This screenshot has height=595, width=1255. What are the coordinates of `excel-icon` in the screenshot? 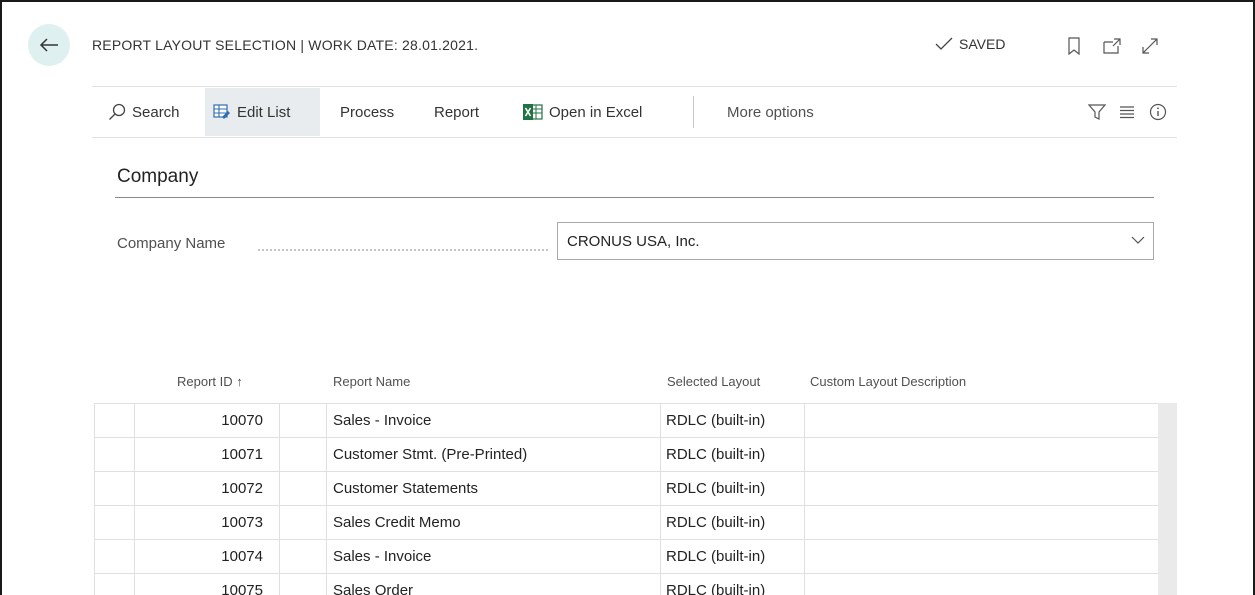 It's located at (533, 112).